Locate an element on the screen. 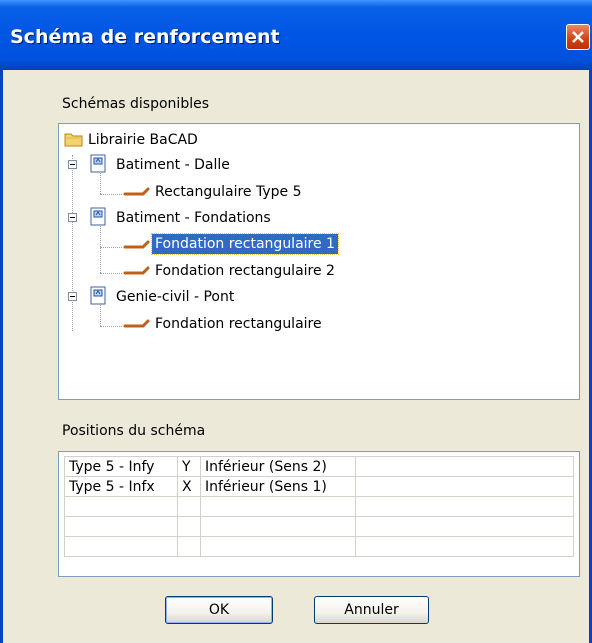 The width and height of the screenshot is (592, 643). table-cell: Inférieur (Sens 2) is located at coordinates (278, 466).